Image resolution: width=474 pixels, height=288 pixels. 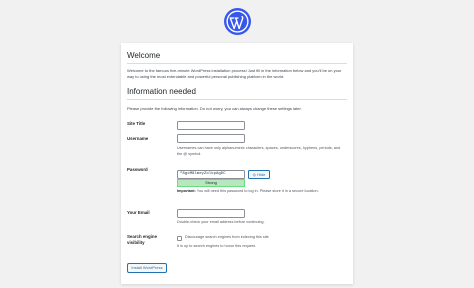 I want to click on hide-password-label: Hide, so click(x=261, y=174).